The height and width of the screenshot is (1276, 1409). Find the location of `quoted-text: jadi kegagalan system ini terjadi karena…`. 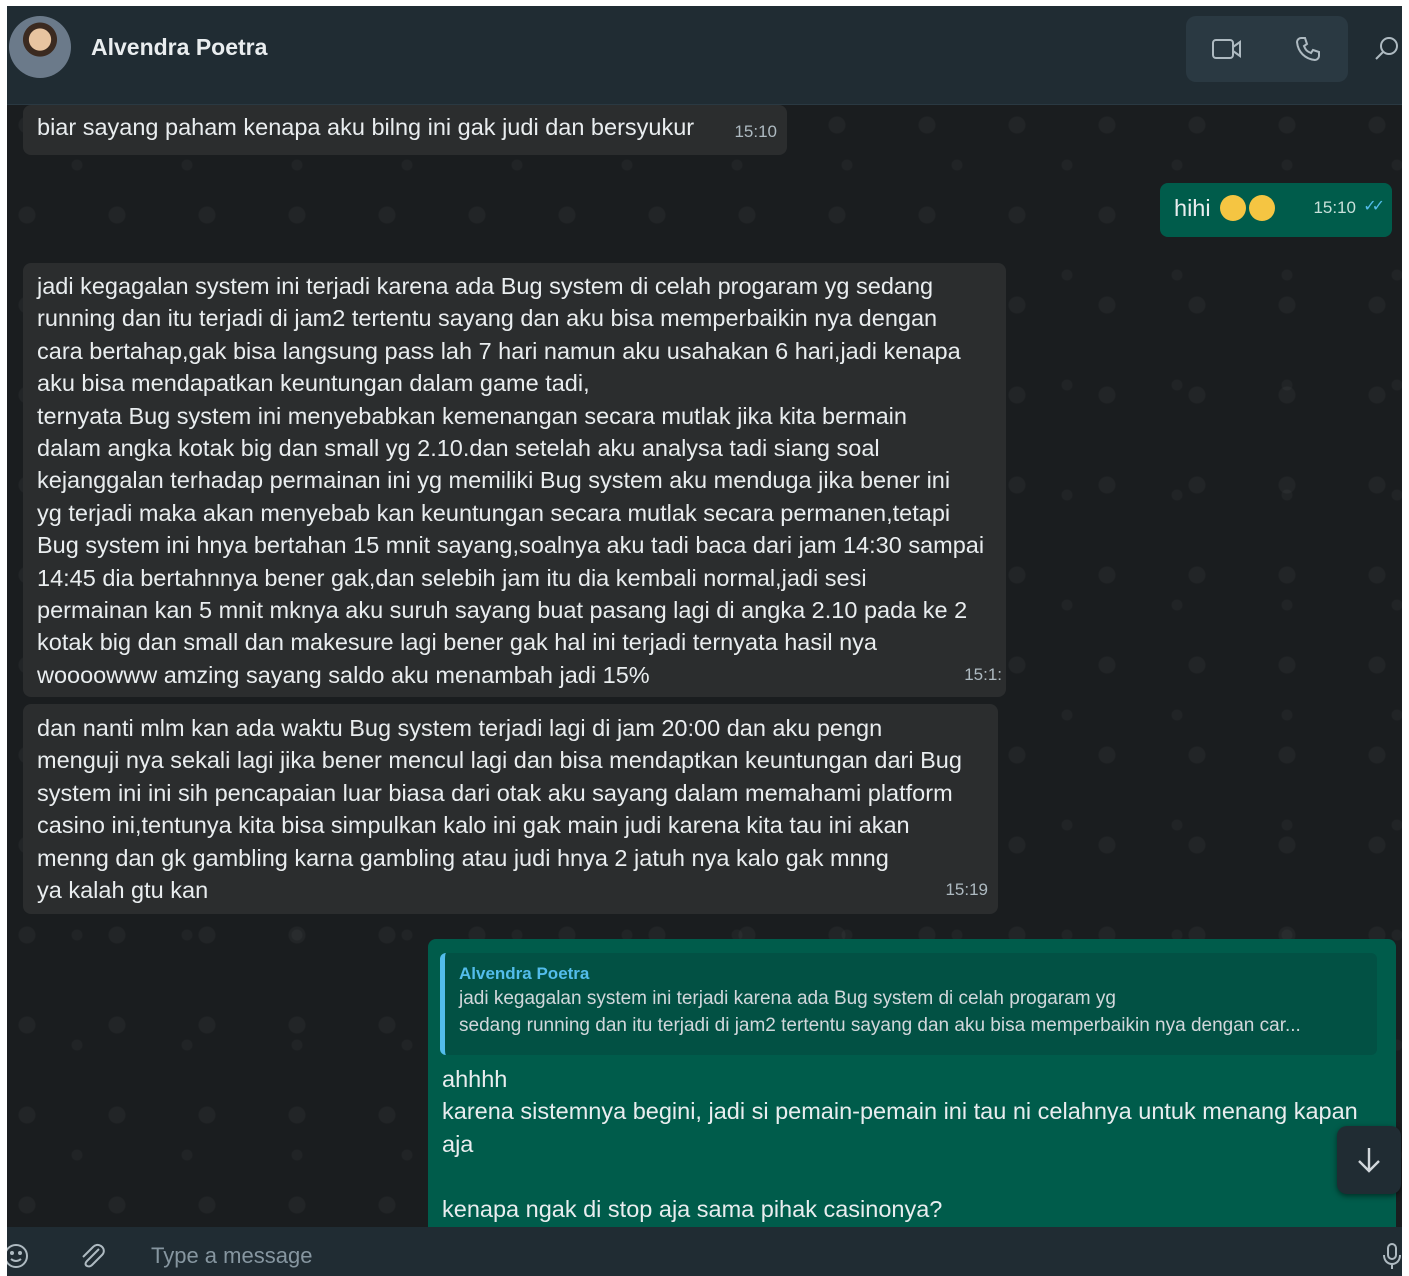

quoted-text: jadi kegagalan system ini terjadi karena… is located at coordinates (880, 1012).